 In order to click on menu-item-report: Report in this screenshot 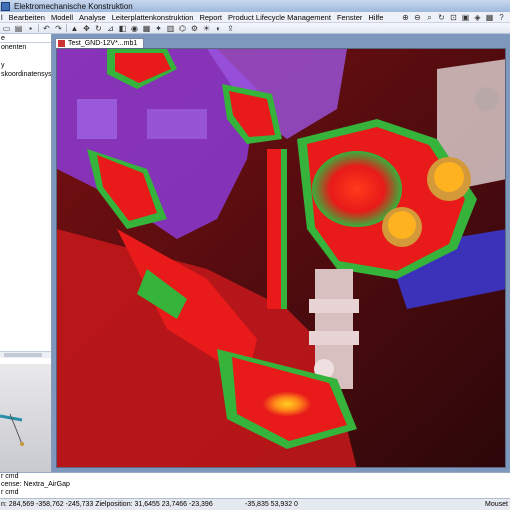, I will do `click(210, 17)`.